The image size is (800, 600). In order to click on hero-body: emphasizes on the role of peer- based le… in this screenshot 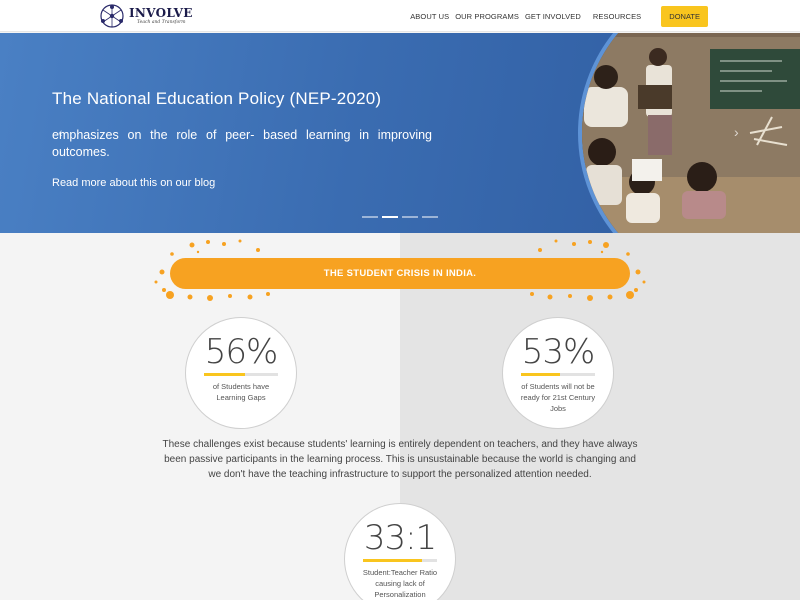, I will do `click(242, 143)`.